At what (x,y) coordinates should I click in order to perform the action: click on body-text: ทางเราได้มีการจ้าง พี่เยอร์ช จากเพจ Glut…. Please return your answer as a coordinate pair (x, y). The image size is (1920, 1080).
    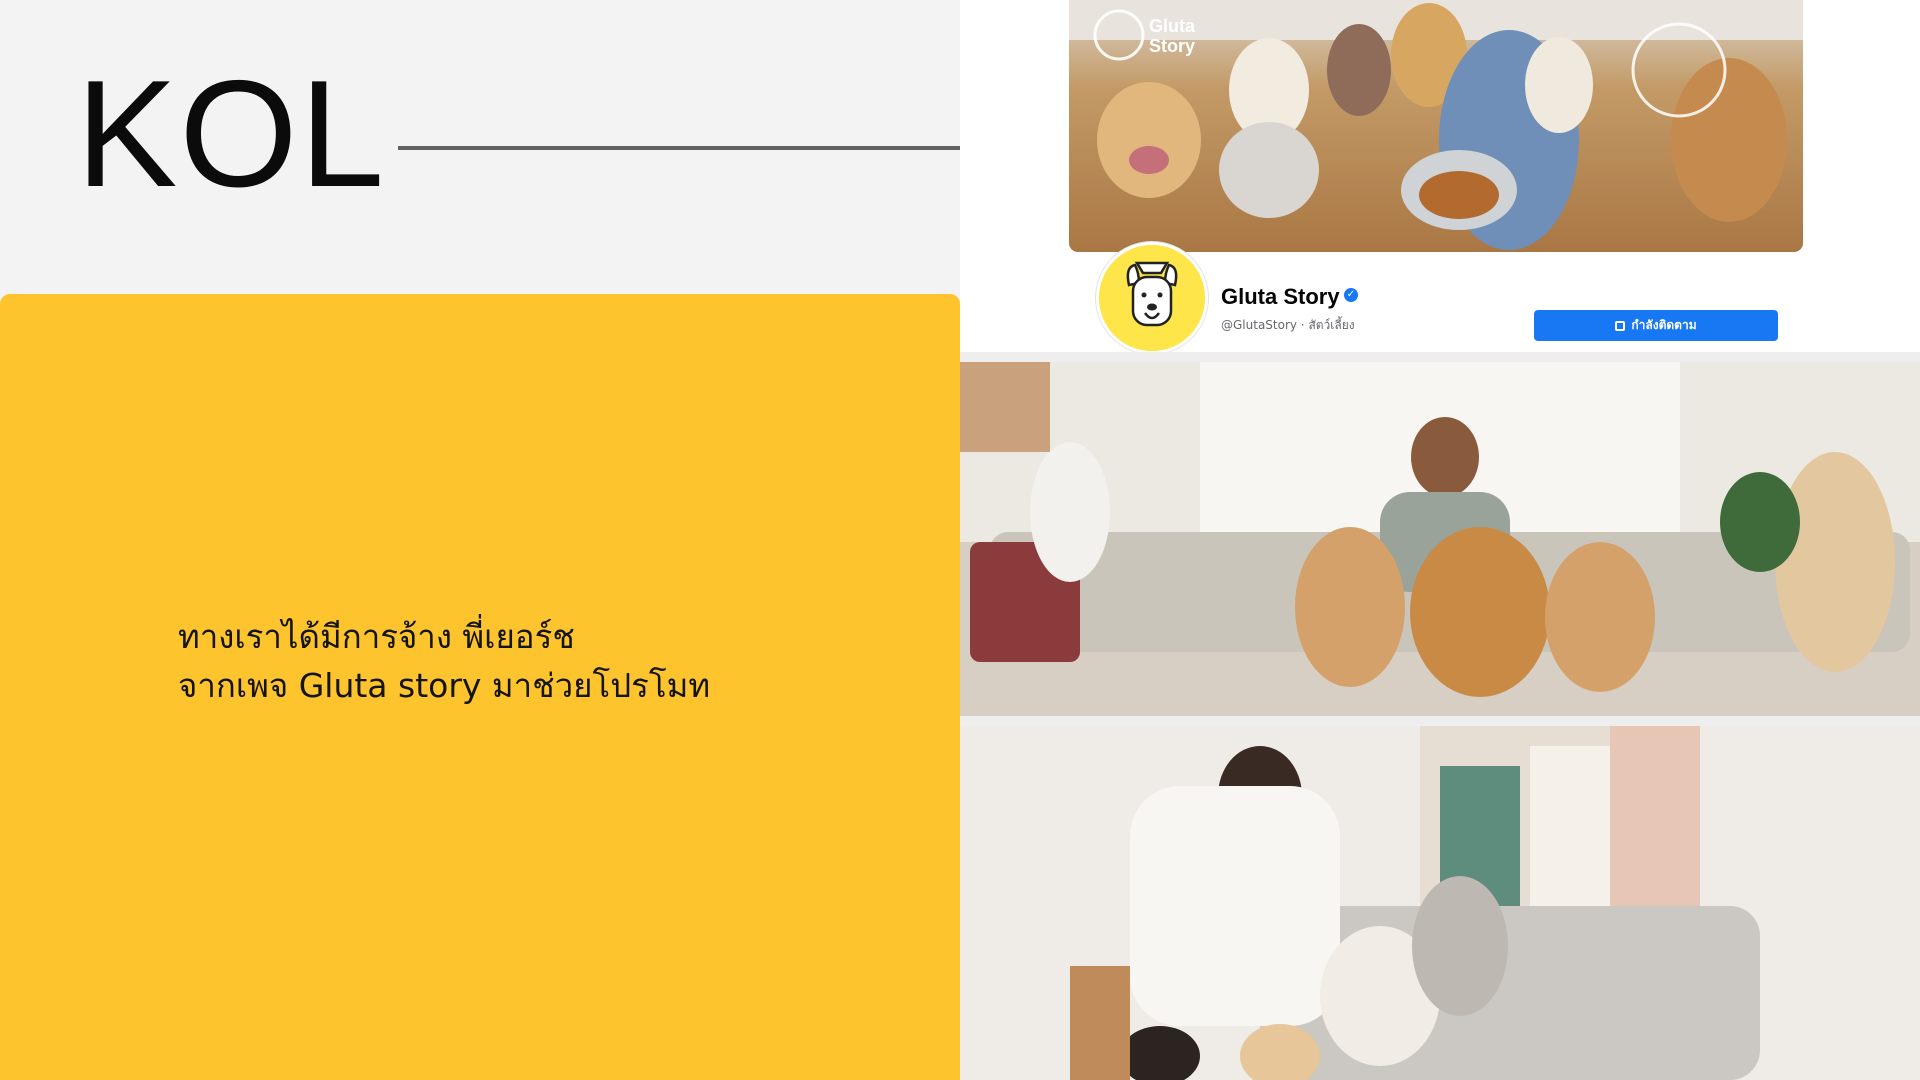
    Looking at the image, I should click on (548, 661).